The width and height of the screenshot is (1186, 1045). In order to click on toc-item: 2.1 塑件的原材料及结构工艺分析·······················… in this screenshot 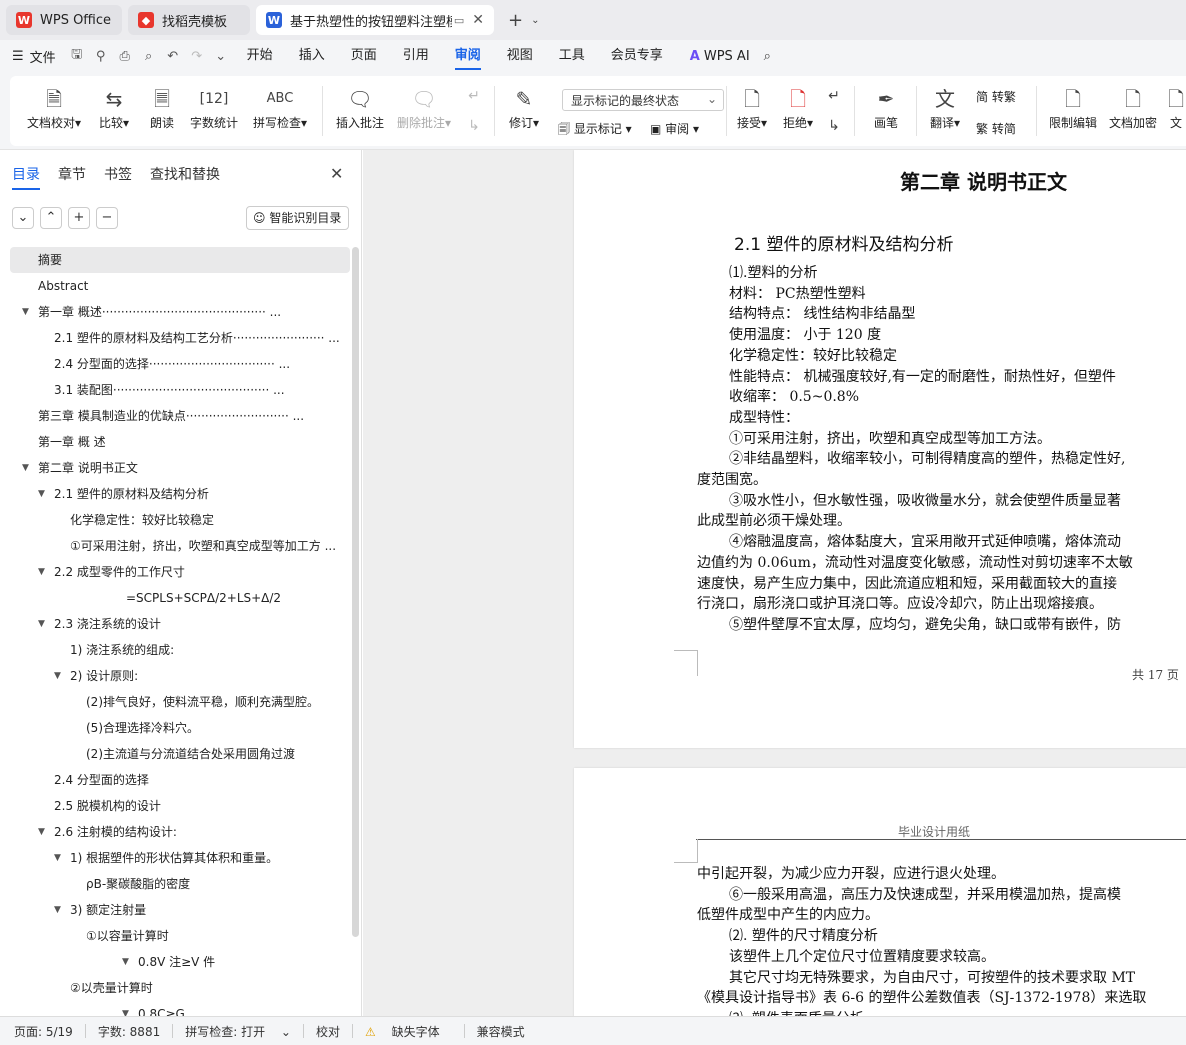, I will do `click(170, 338)`.